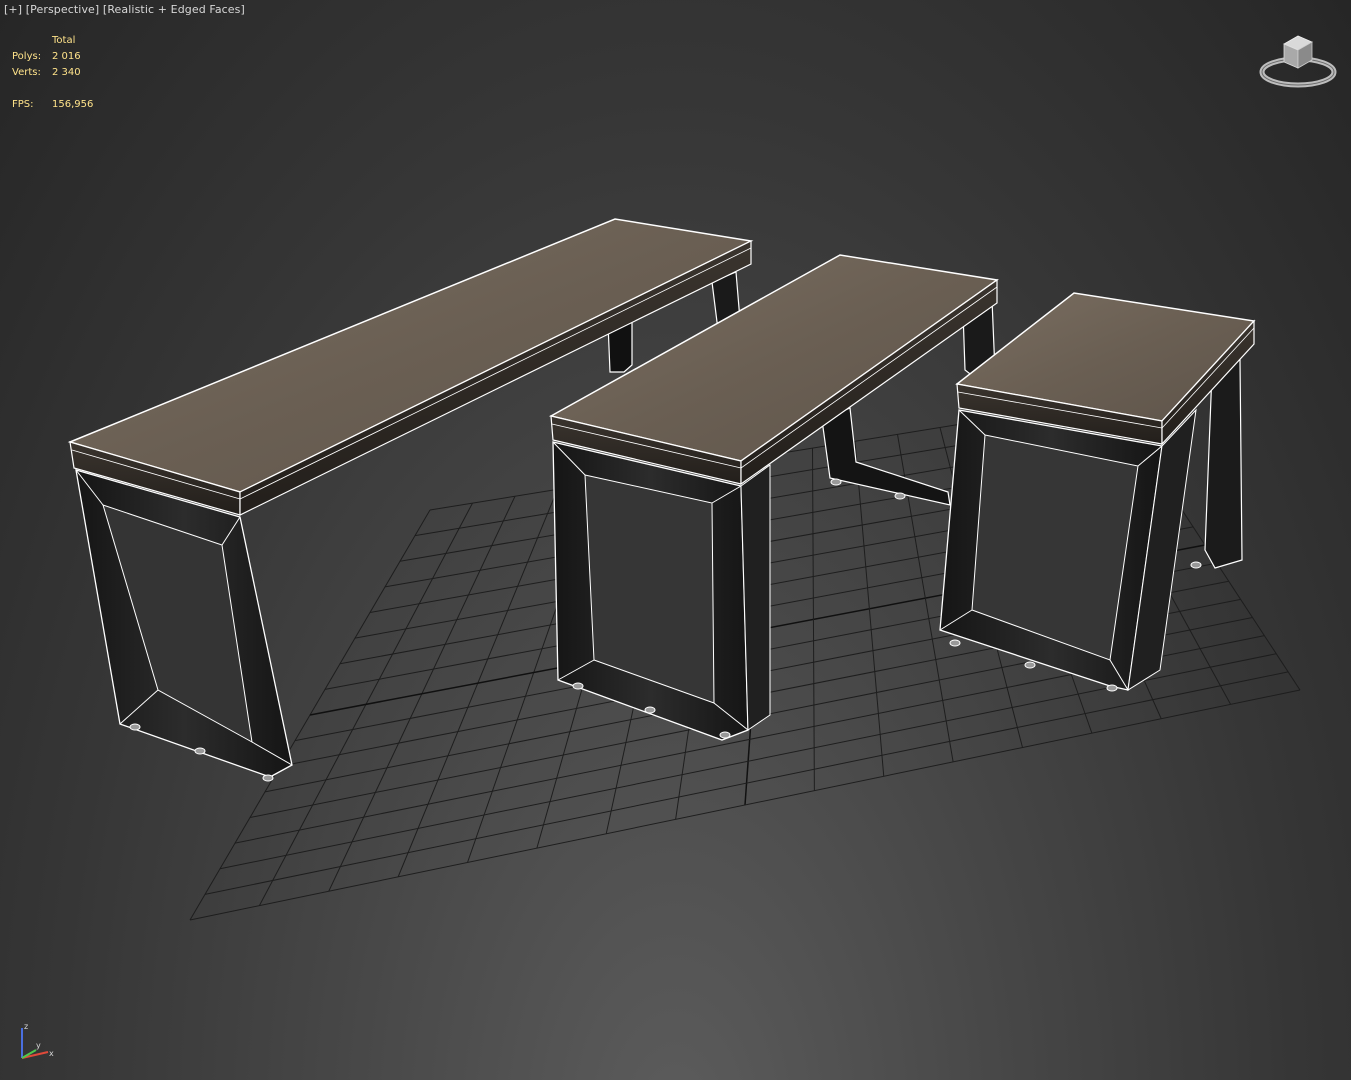 This screenshot has width=1351, height=1080. Describe the element at coordinates (66, 56) in the screenshot. I see `polys-value: 2 016` at that location.